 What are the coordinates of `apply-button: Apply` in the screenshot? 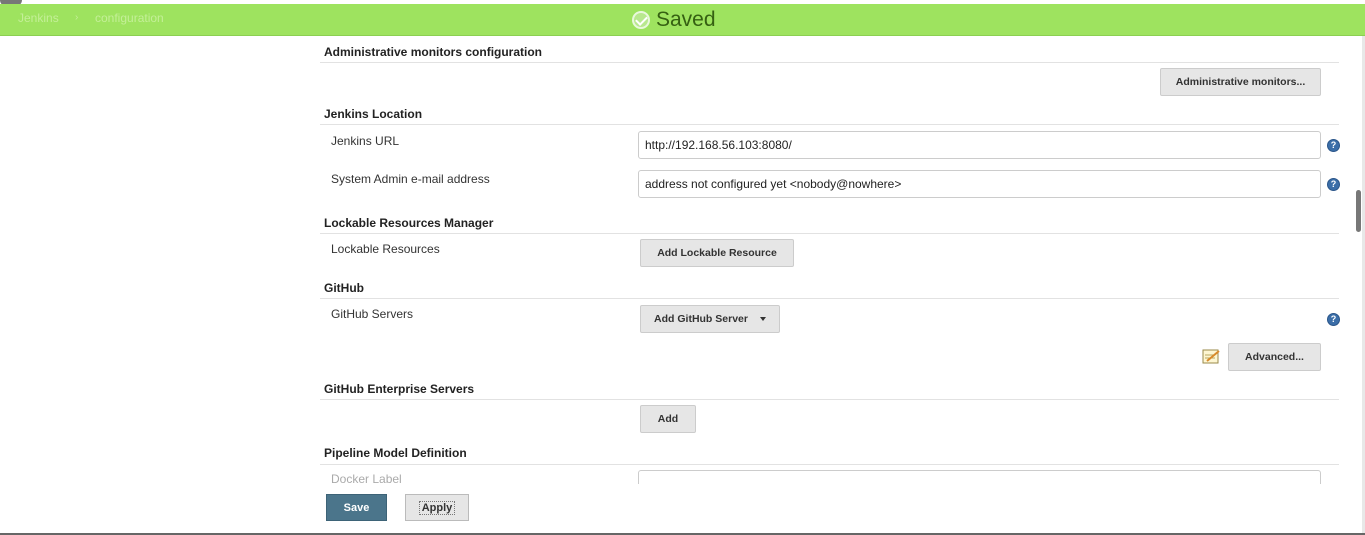 It's located at (437, 507).